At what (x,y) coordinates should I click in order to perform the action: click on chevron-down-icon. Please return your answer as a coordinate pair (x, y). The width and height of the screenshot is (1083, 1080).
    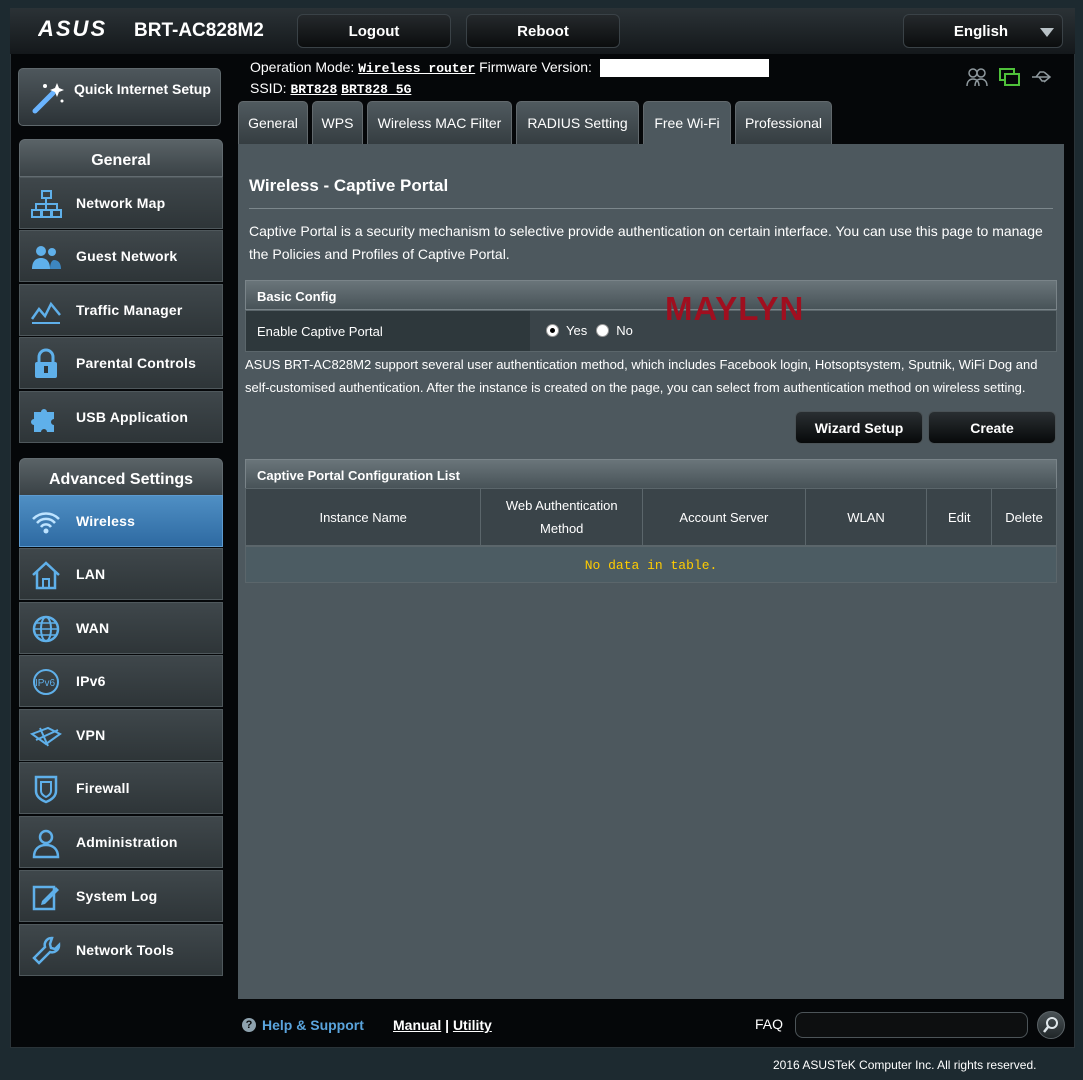
    Looking at the image, I should click on (1047, 32).